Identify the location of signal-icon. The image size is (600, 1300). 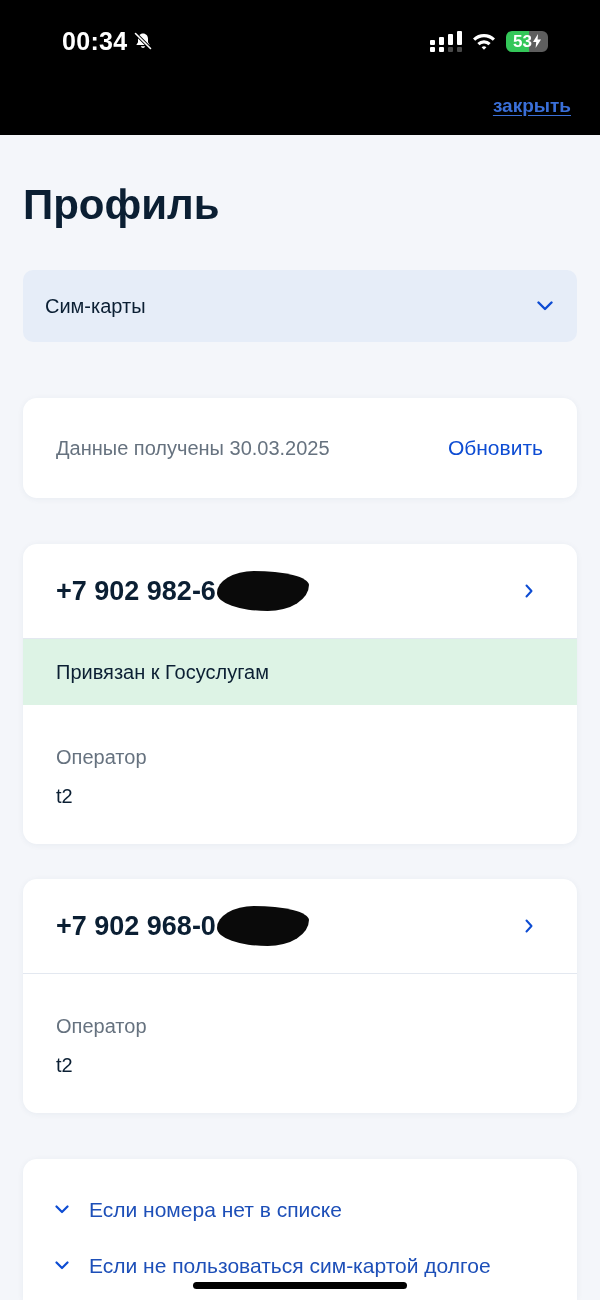
(446, 41).